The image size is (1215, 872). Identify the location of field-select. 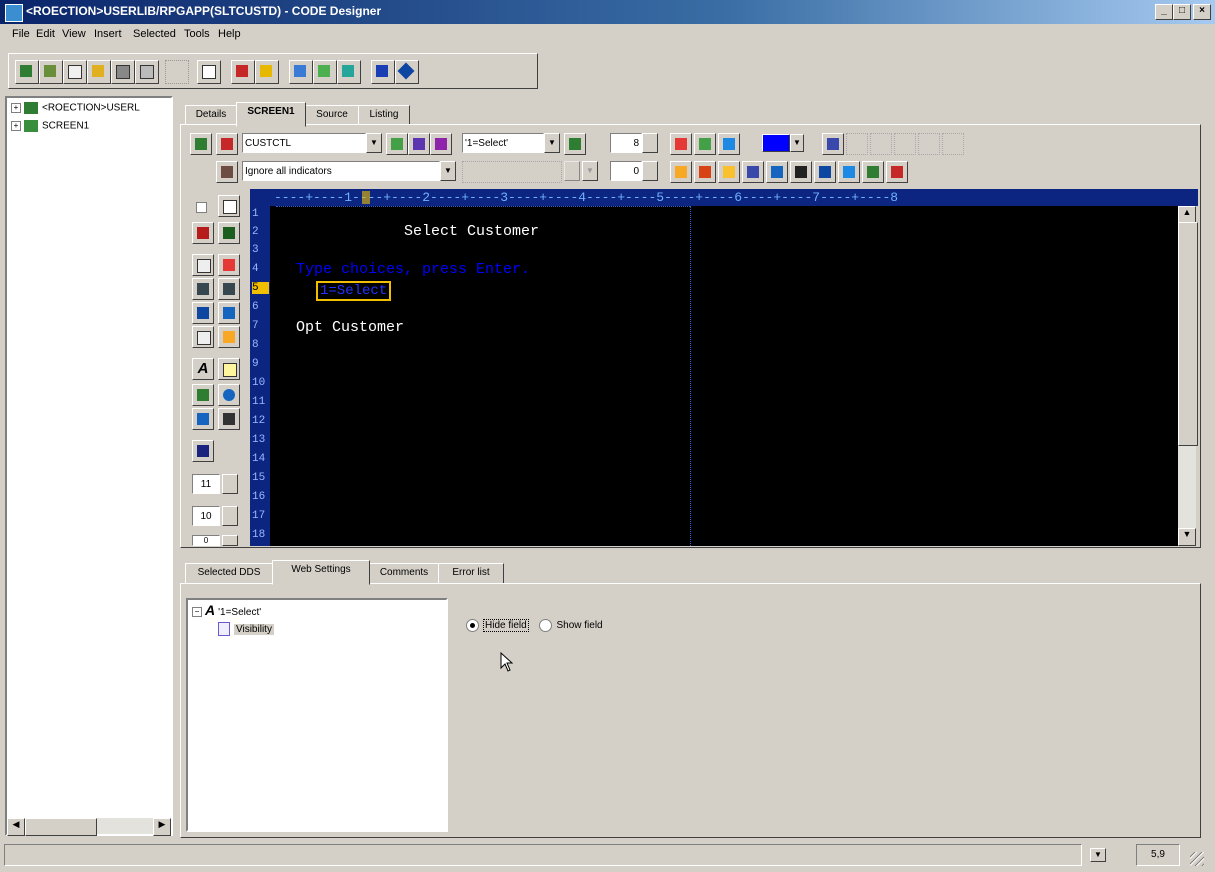
(503, 143).